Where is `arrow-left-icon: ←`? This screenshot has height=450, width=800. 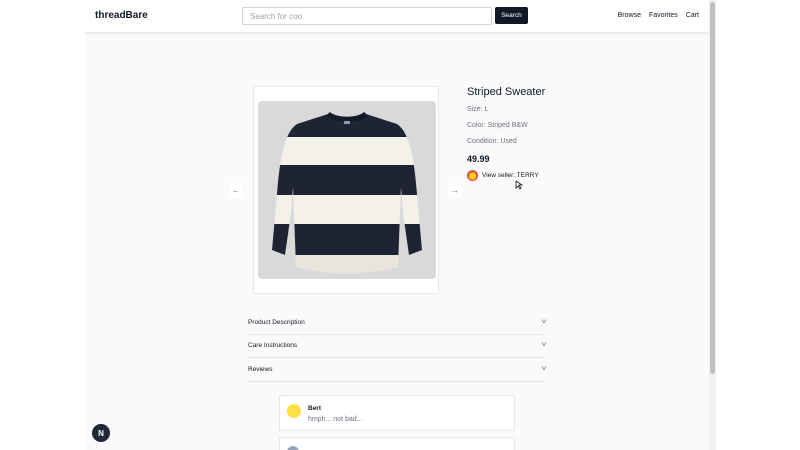
arrow-left-icon: ← is located at coordinates (236, 190).